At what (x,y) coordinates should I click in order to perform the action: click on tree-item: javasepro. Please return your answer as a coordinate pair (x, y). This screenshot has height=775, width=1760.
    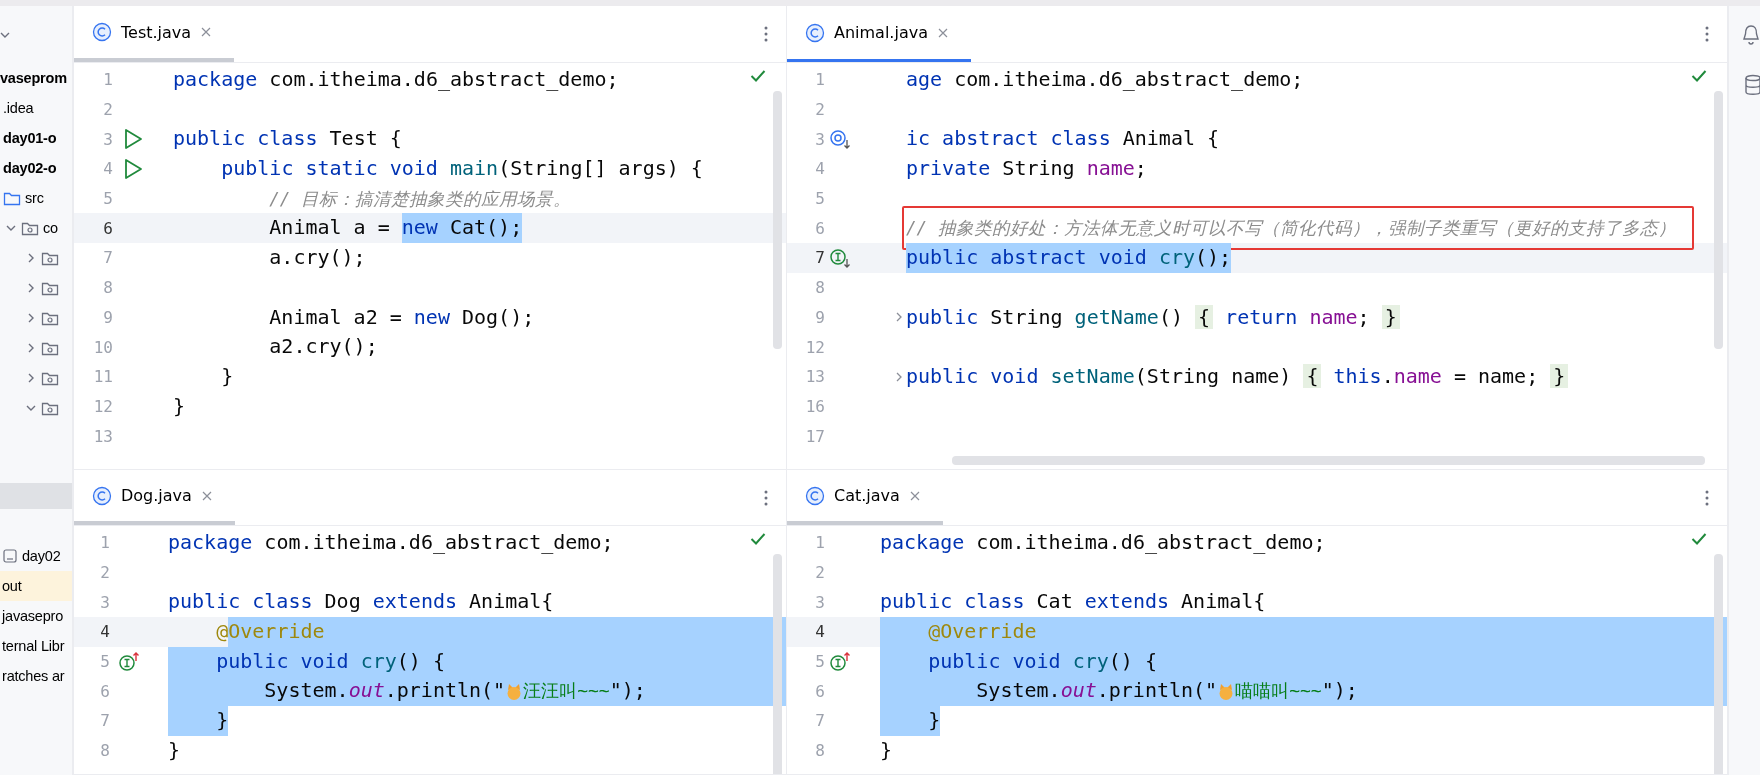
    Looking at the image, I should click on (33, 616).